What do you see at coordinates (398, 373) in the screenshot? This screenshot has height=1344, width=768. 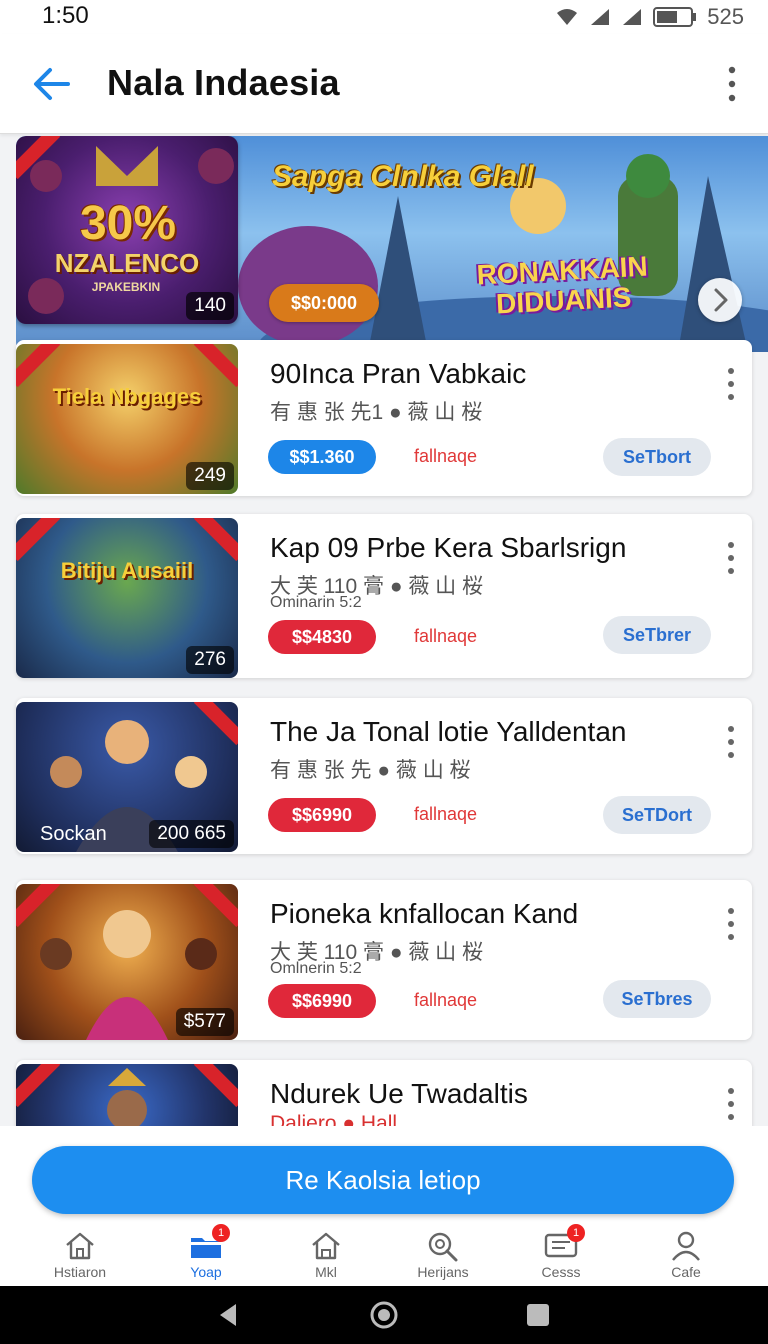 I see `card-title: 90Inca Pran Vabkaic` at bounding box center [398, 373].